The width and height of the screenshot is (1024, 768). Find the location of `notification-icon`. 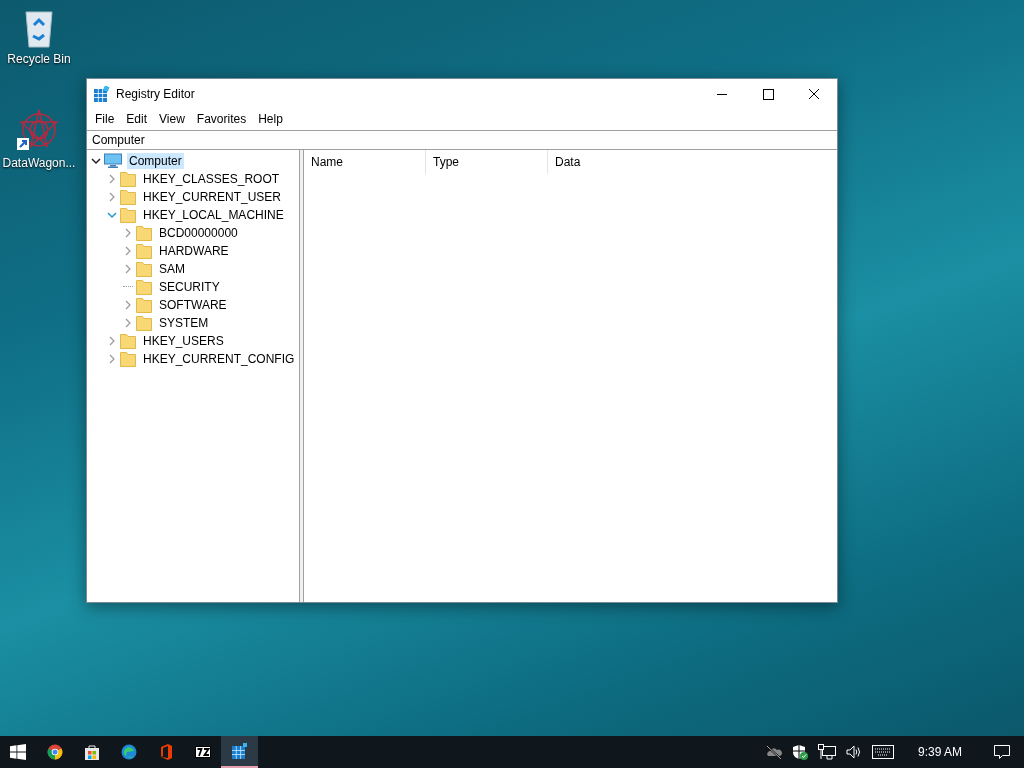

notification-icon is located at coordinates (1002, 752).